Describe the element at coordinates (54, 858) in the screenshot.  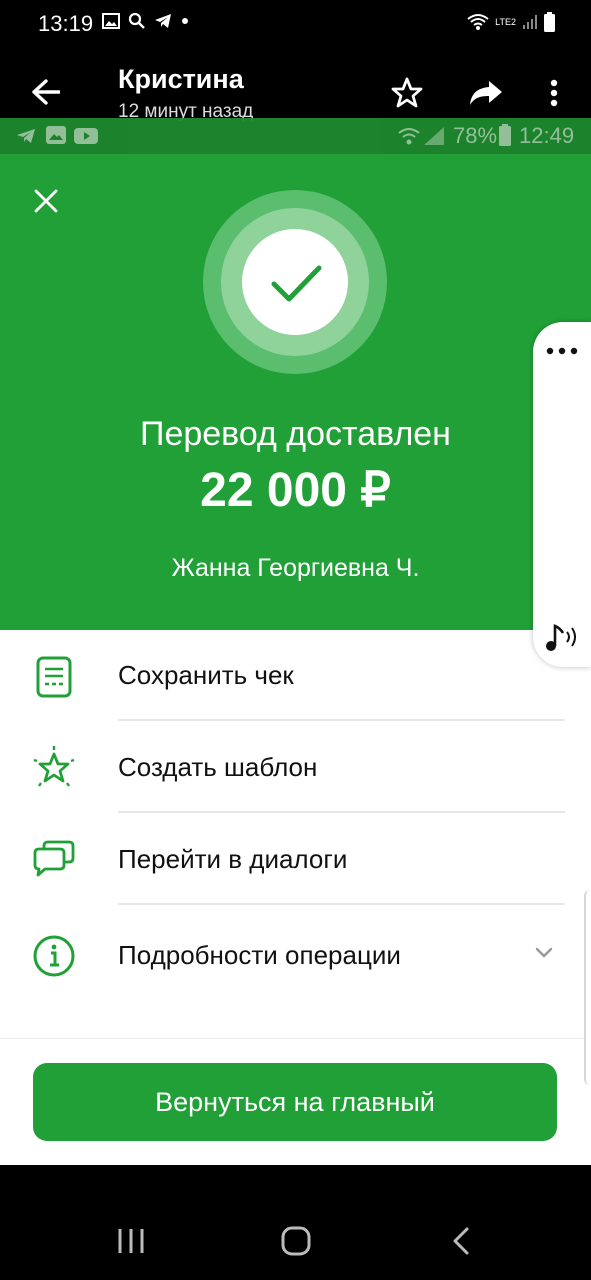
I see `chat-bubbles-icon` at that location.